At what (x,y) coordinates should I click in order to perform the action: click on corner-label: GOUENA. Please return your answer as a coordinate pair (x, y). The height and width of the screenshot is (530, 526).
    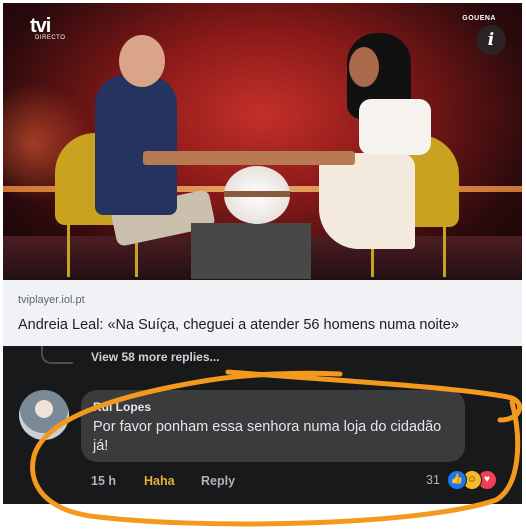
    Looking at the image, I should click on (479, 18).